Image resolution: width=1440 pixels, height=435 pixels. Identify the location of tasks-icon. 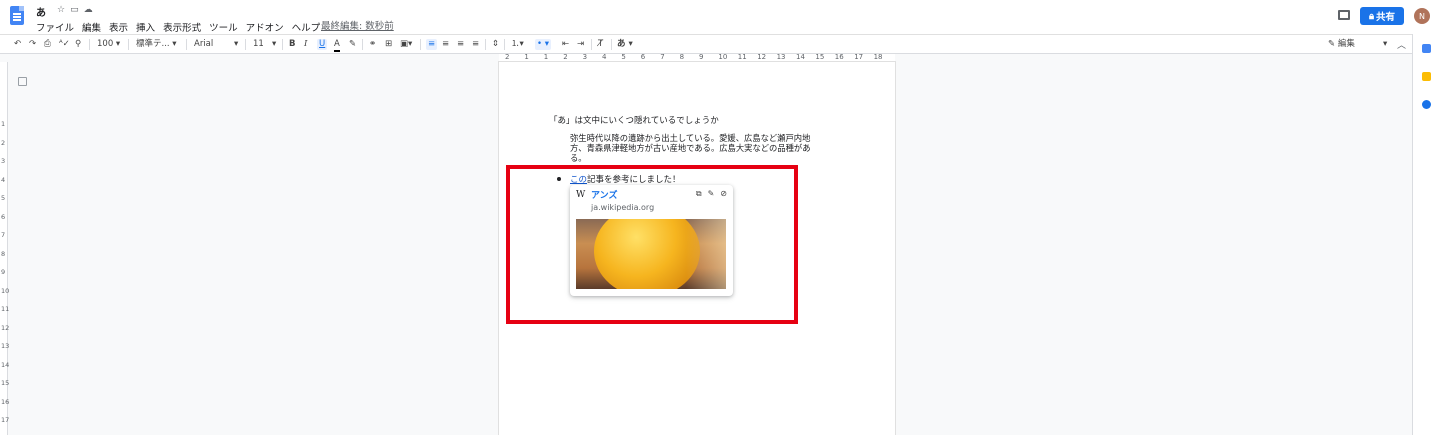
(1426, 104).